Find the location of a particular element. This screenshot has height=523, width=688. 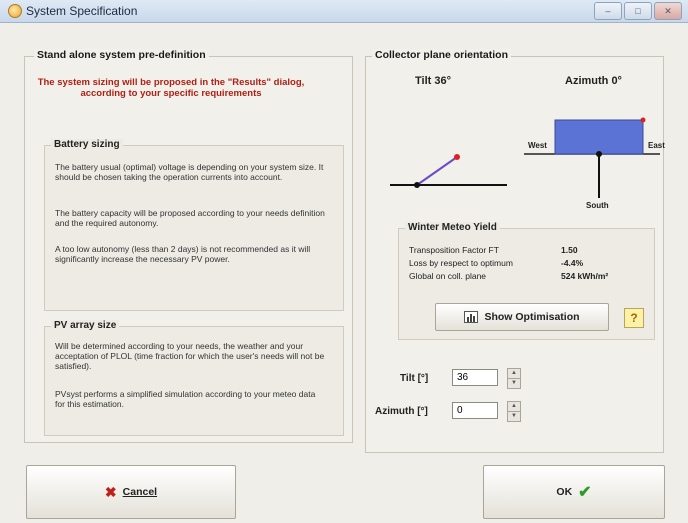

ok-button: OK ✔ is located at coordinates (574, 492).